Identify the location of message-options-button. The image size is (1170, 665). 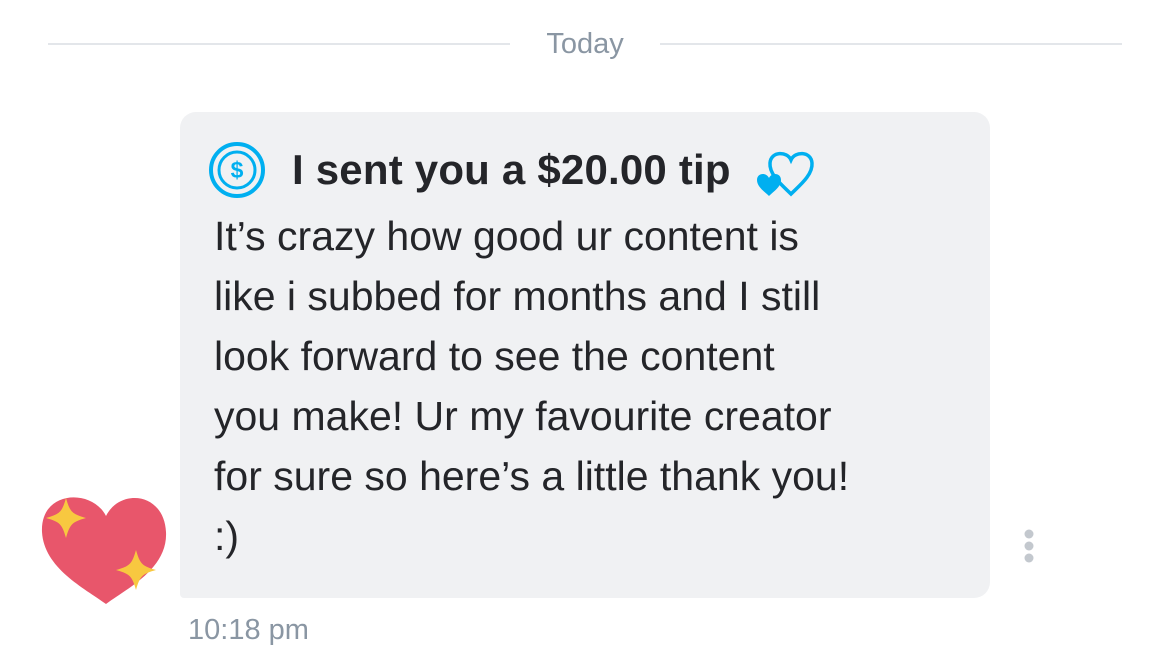
(1029, 546).